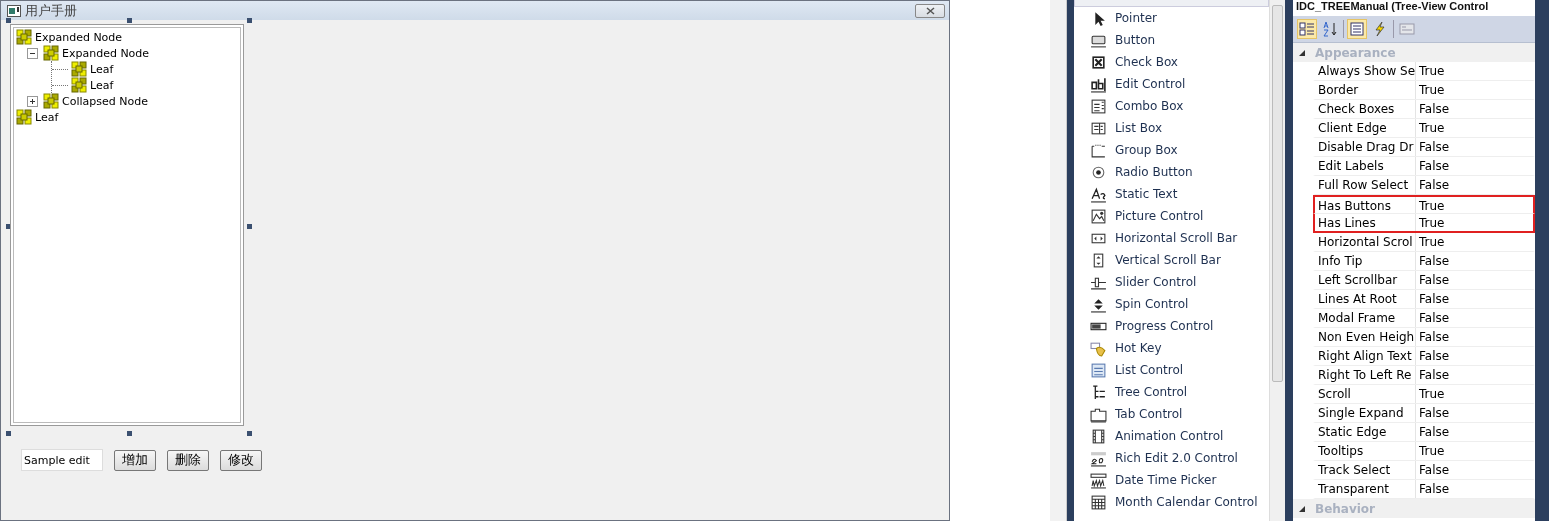 This screenshot has width=1564, height=521. Describe the element at coordinates (1365, 375) in the screenshot. I see `property-name: Right To Left Re` at that location.